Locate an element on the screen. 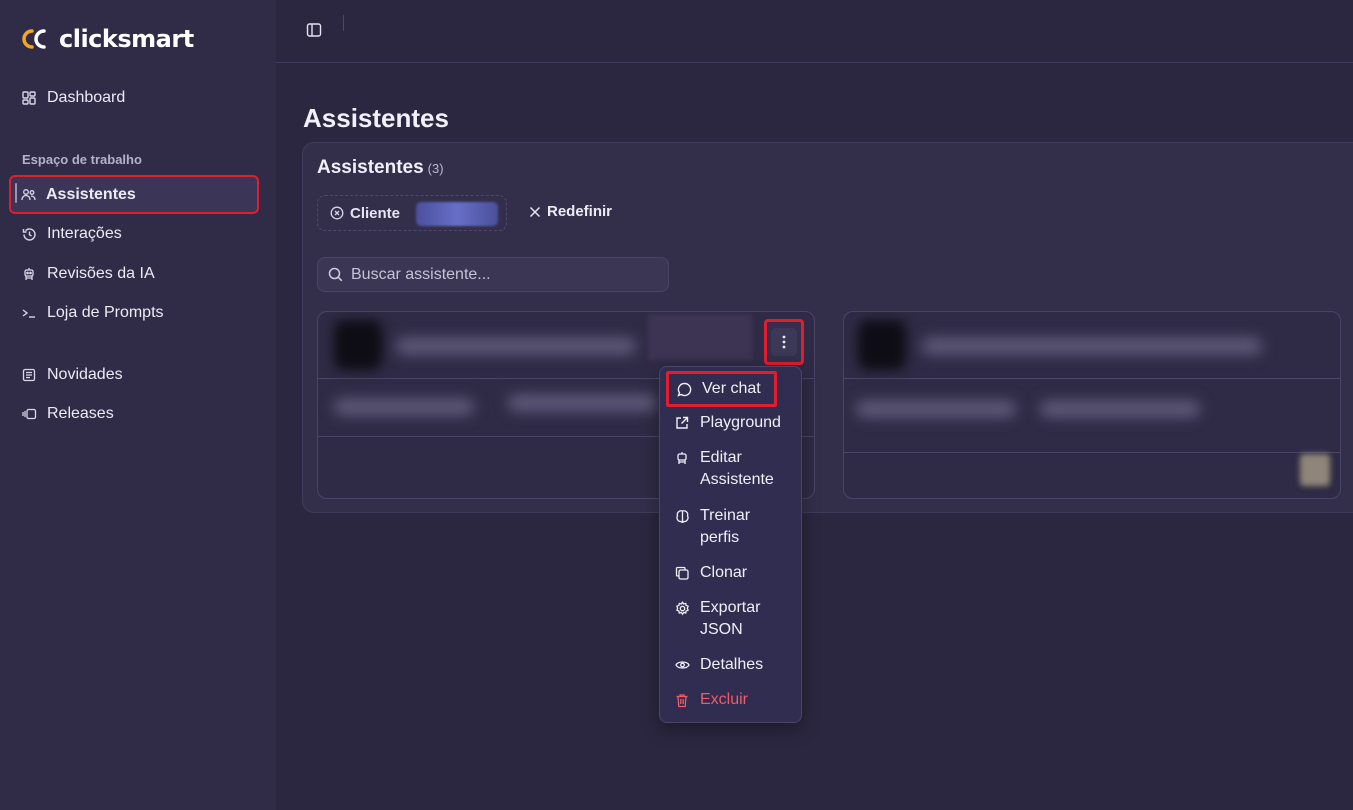 This screenshot has width=1353, height=810. section-label-workspace: Espaço de trabalho is located at coordinates (82, 159).